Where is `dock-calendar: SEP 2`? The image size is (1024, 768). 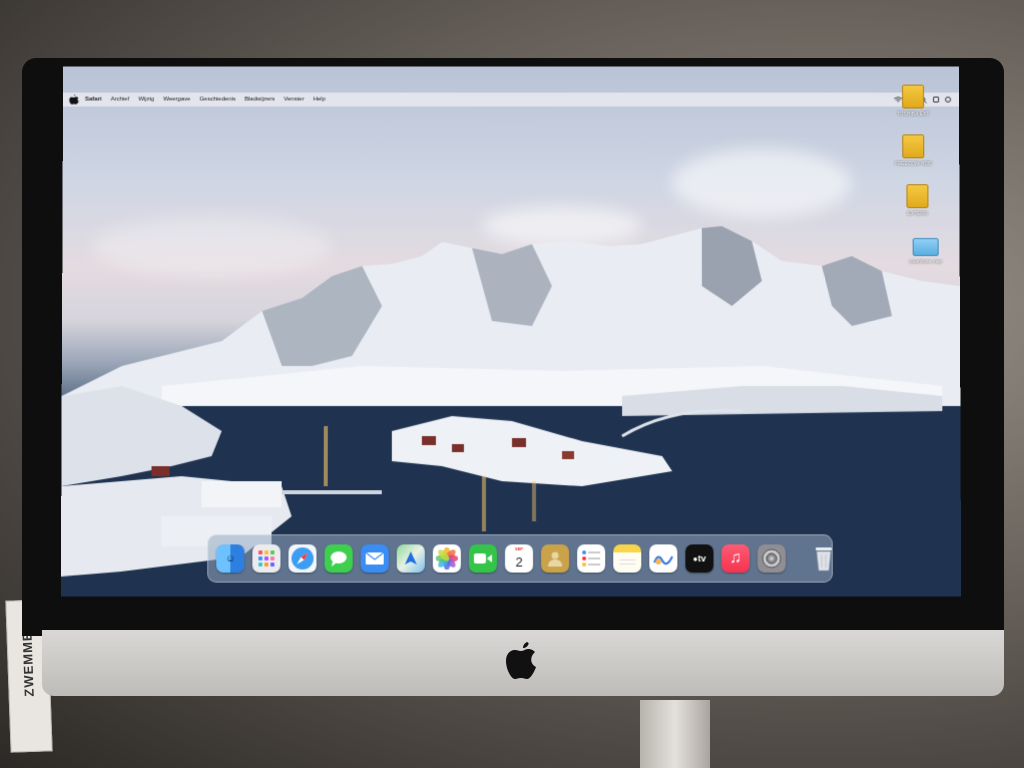
dock-calendar: SEP 2 is located at coordinates (519, 558).